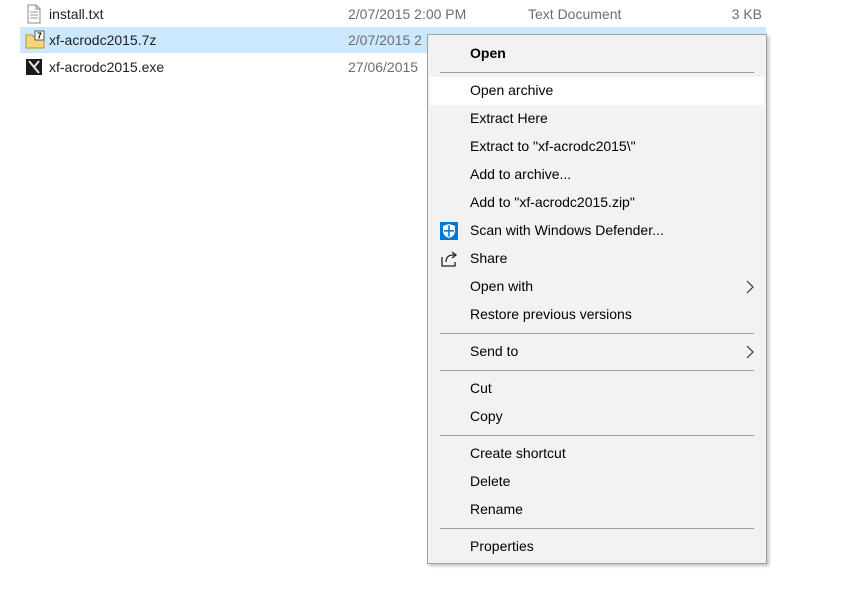  What do you see at coordinates (553, 146) in the screenshot?
I see `menu-item-label: Extract to "xf-acrodc2015\"` at bounding box center [553, 146].